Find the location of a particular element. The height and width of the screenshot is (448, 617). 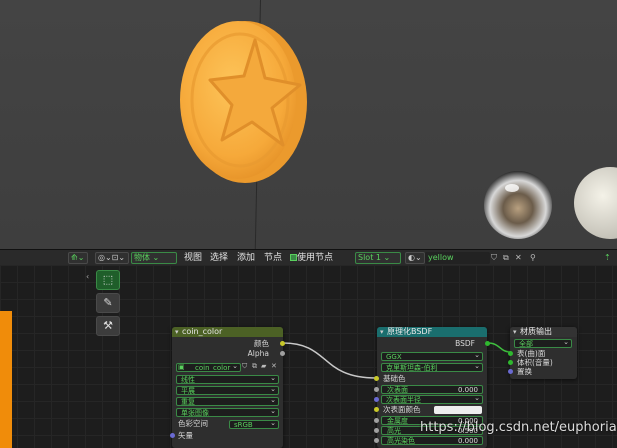

color-output-socket is located at coordinates (282, 343).